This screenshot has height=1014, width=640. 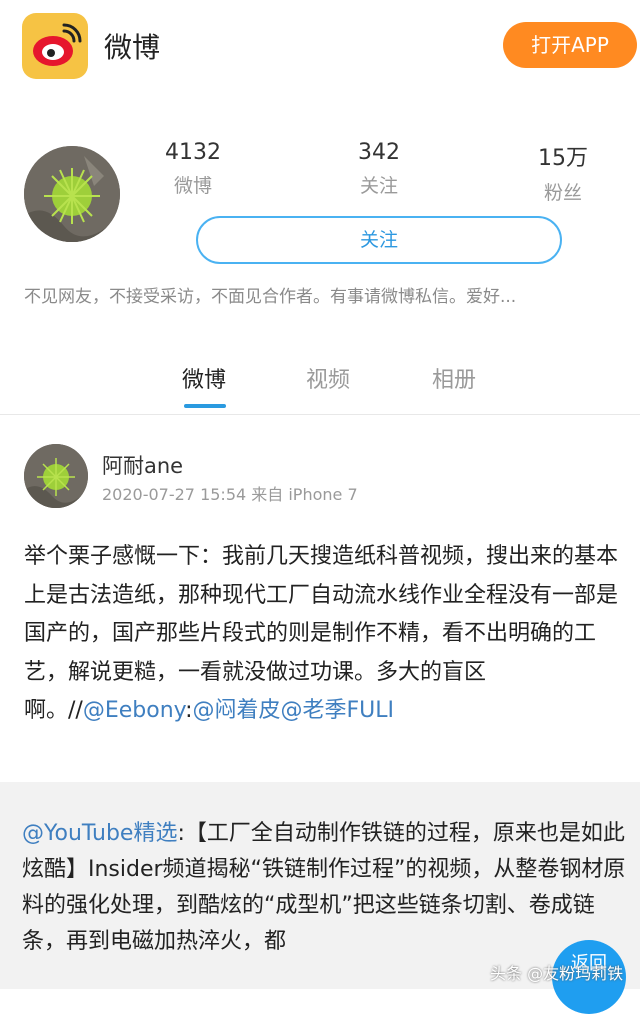 What do you see at coordinates (379, 152) in the screenshot?
I see `stat-following-value: 342` at bounding box center [379, 152].